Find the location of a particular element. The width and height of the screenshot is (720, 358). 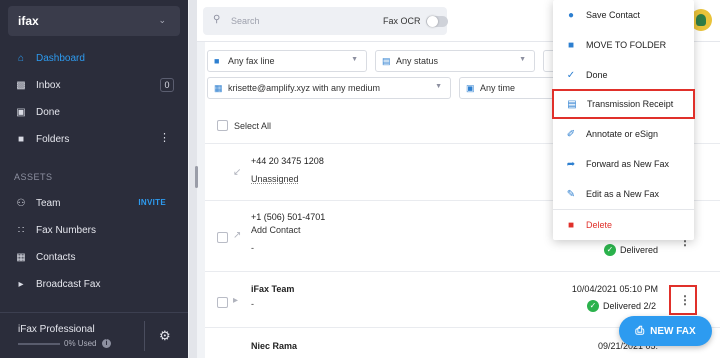

sidebar-item-fax-numbers: ∷ Fax Numbers is located at coordinates (94, 230).